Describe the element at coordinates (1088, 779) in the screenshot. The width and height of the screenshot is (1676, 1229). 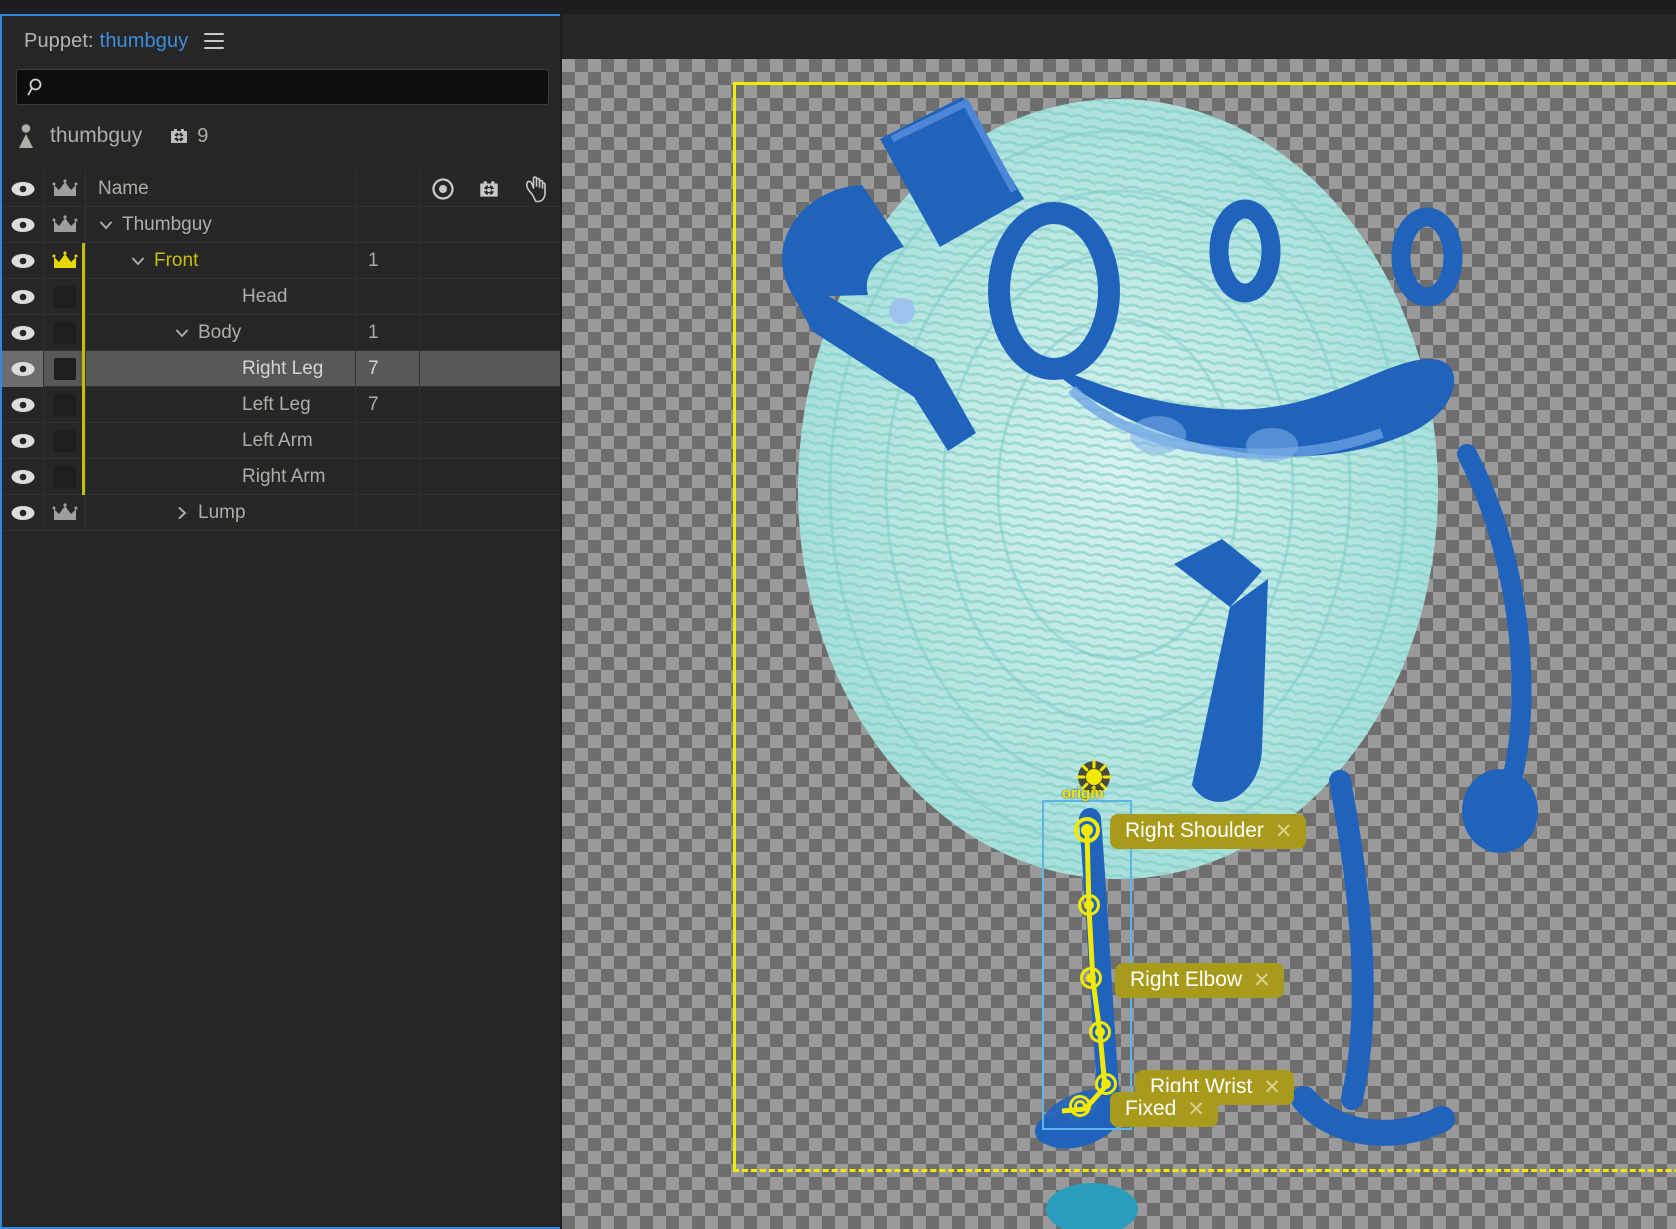
I see `origin-marker: origin` at that location.